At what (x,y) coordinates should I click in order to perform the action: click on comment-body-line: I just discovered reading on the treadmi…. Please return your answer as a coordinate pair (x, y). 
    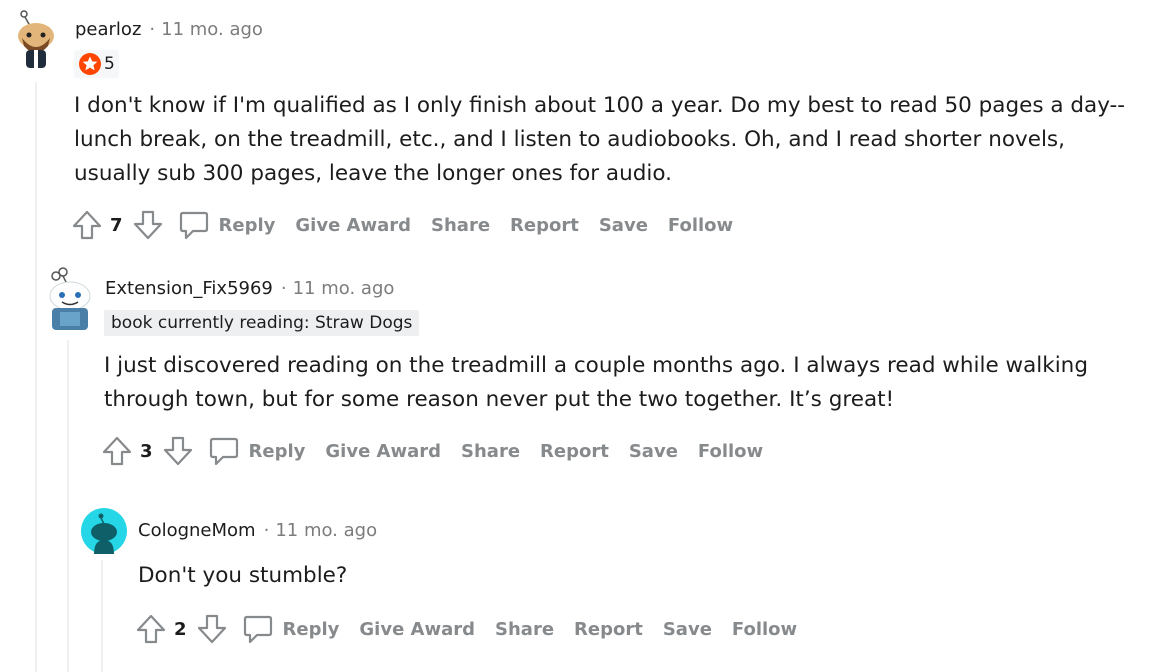
    Looking at the image, I should click on (596, 365).